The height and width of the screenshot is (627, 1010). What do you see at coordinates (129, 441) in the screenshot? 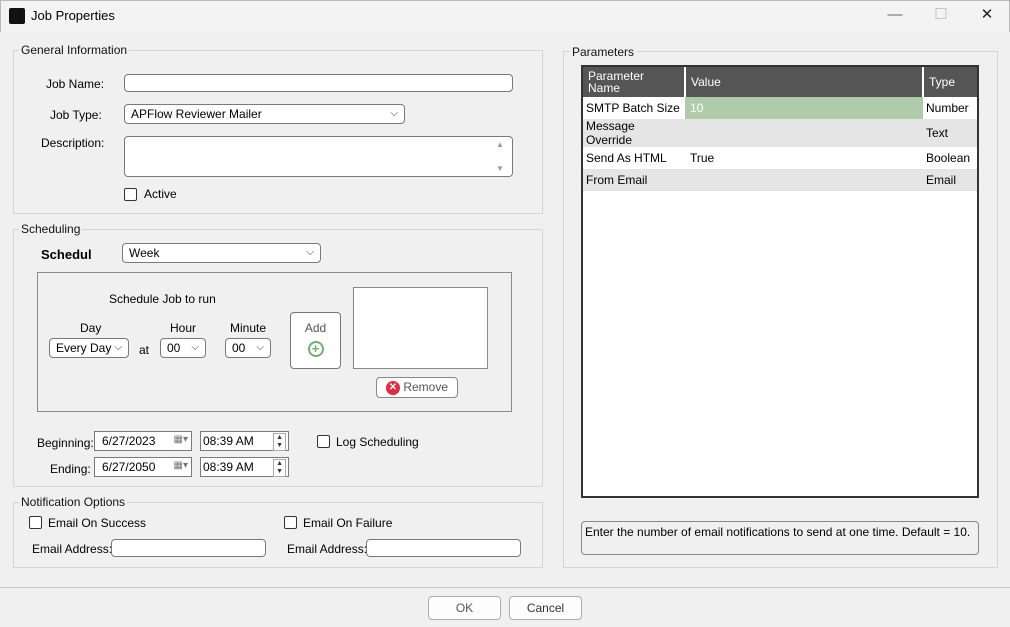
I see `beginning-date: 6/27/2023` at bounding box center [129, 441].